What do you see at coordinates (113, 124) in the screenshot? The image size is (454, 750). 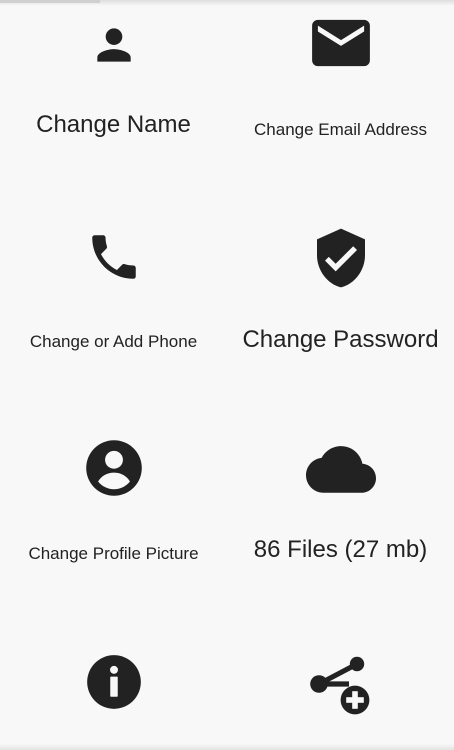 I see `change-name-label: Change Name` at bounding box center [113, 124].